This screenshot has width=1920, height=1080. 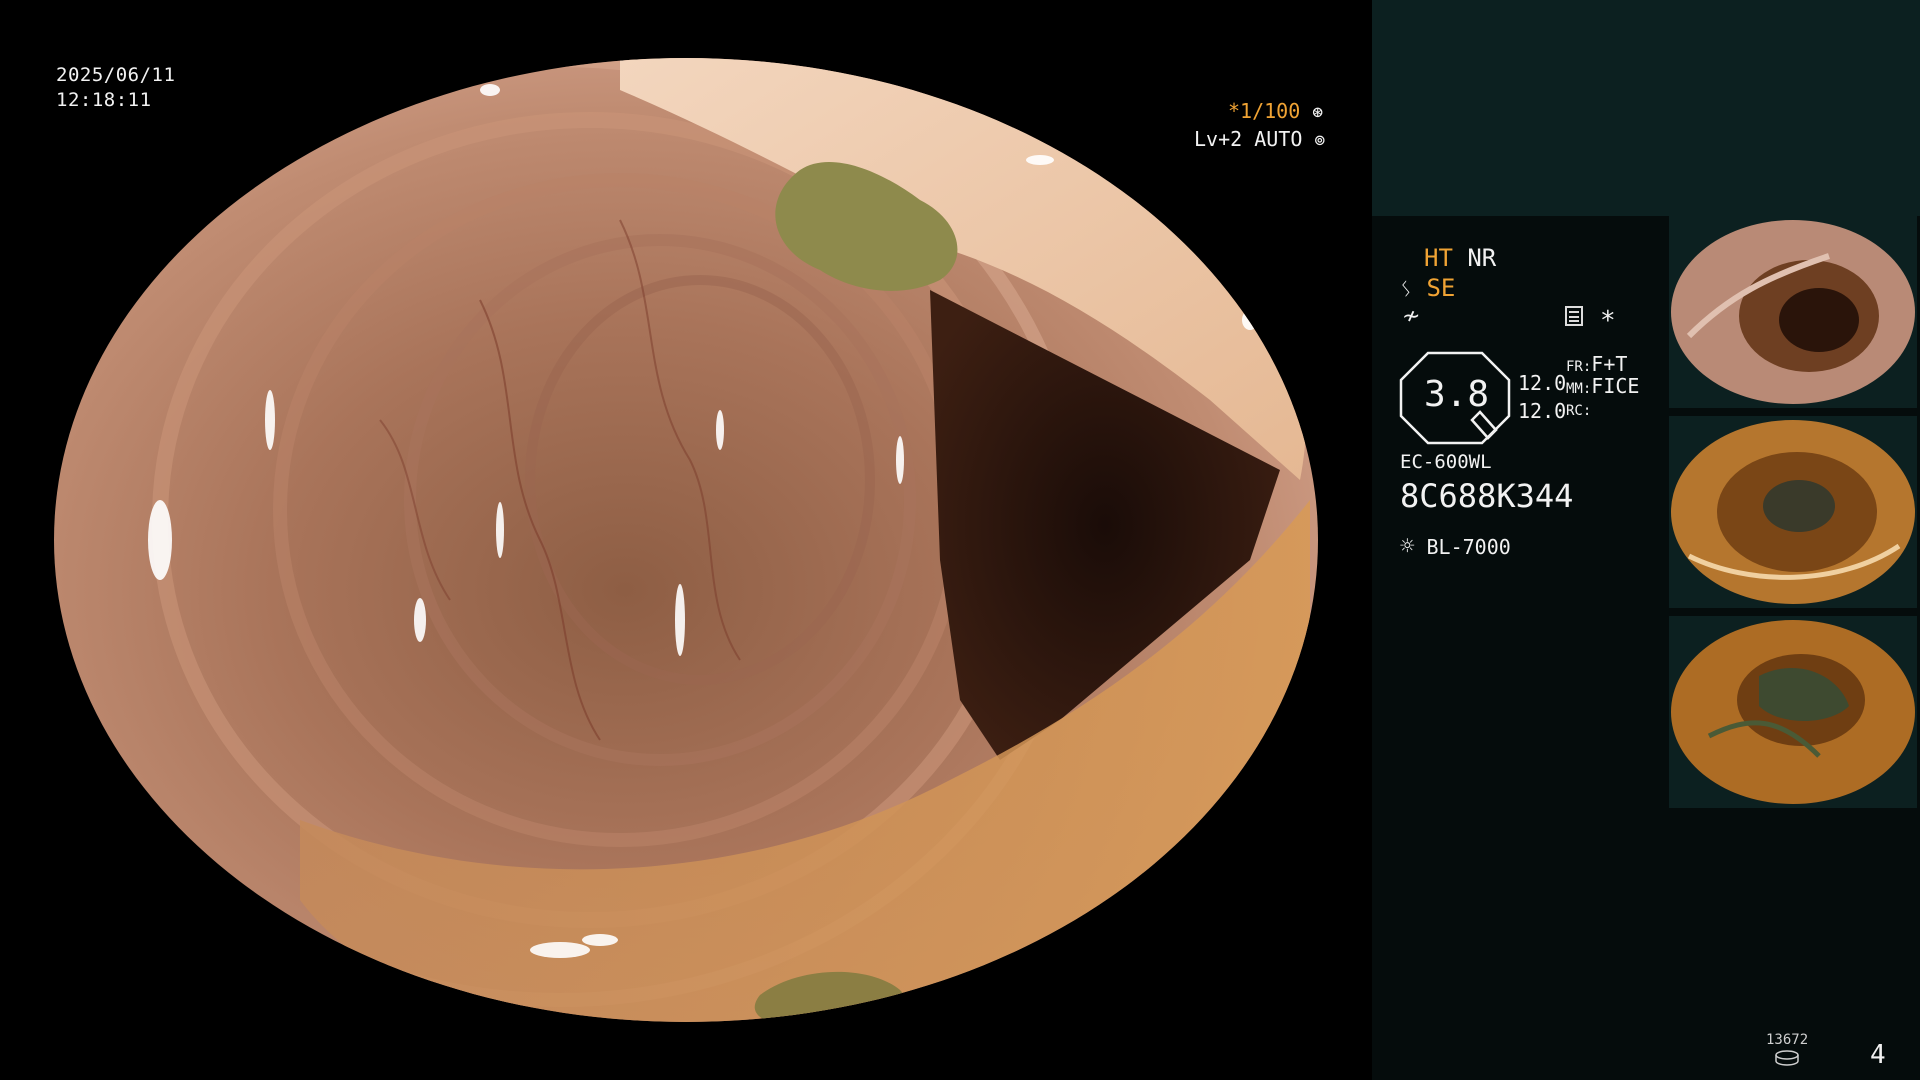 What do you see at coordinates (1446, 462) in the screenshot?
I see `scope-model: EC-600WL` at bounding box center [1446, 462].